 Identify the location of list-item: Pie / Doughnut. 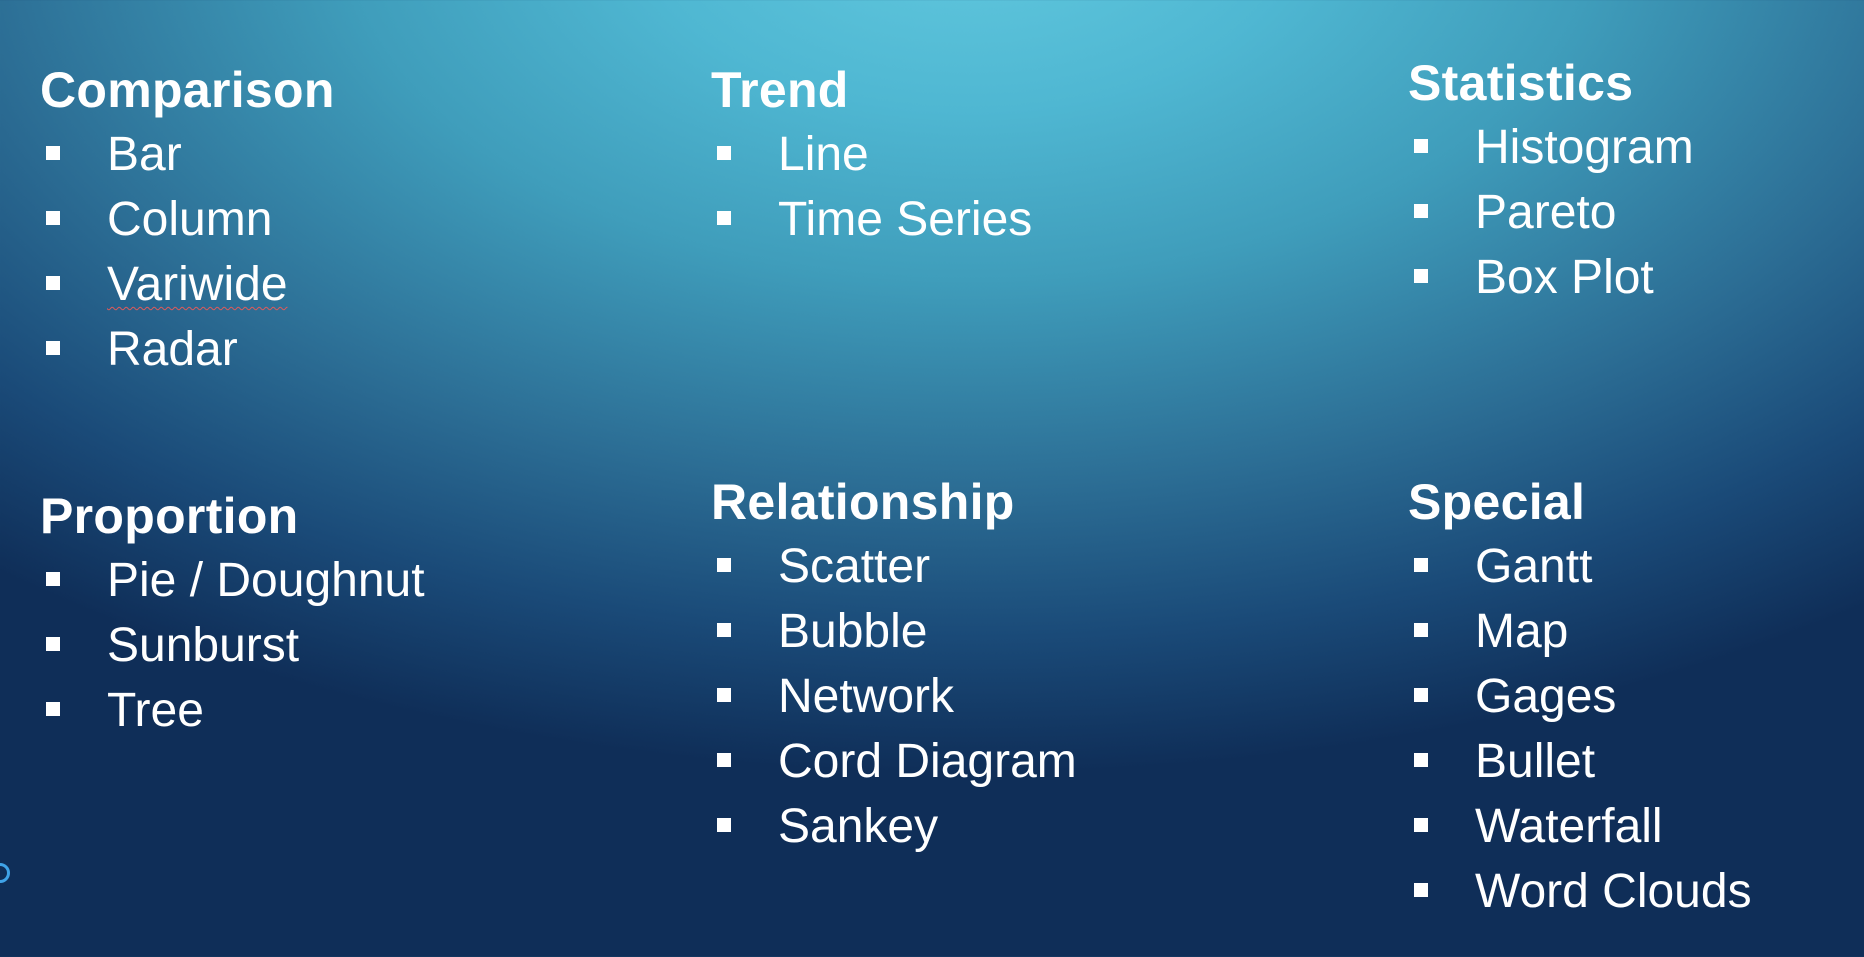
(340, 580).